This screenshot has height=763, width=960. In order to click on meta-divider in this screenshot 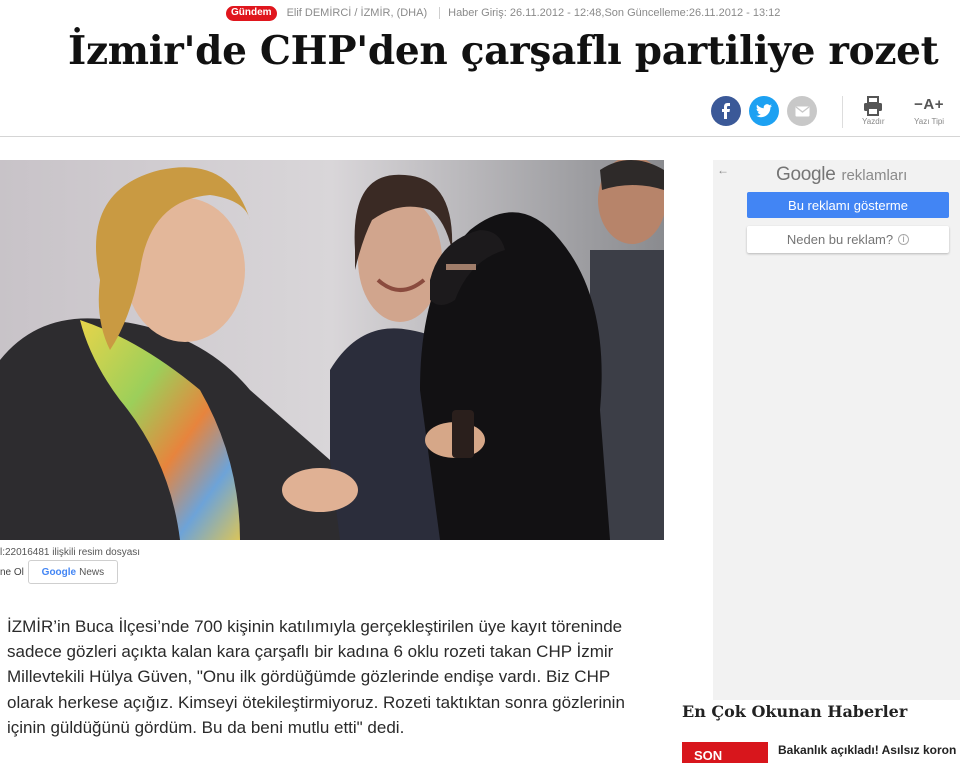, I will do `click(440, 13)`.